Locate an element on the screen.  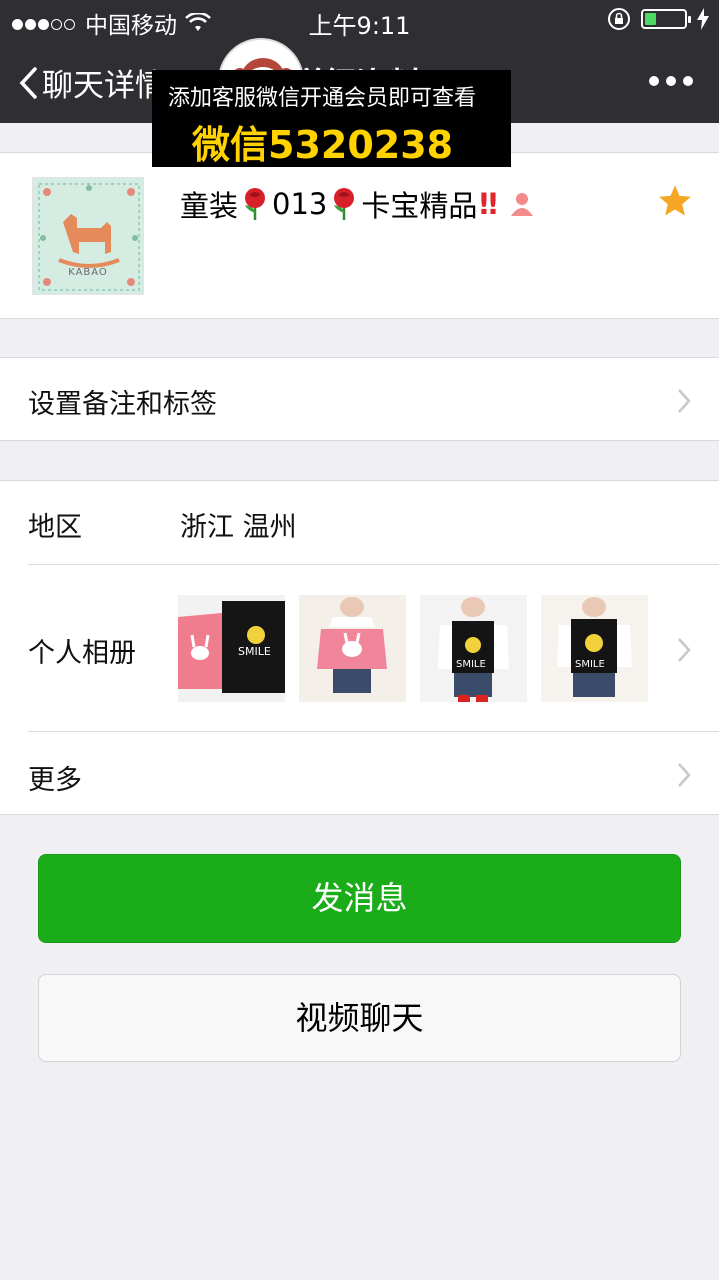
overlay-ad-banner: 添加客服微信开通会员即可查看 微信5320238 is located at coordinates (331, 118).